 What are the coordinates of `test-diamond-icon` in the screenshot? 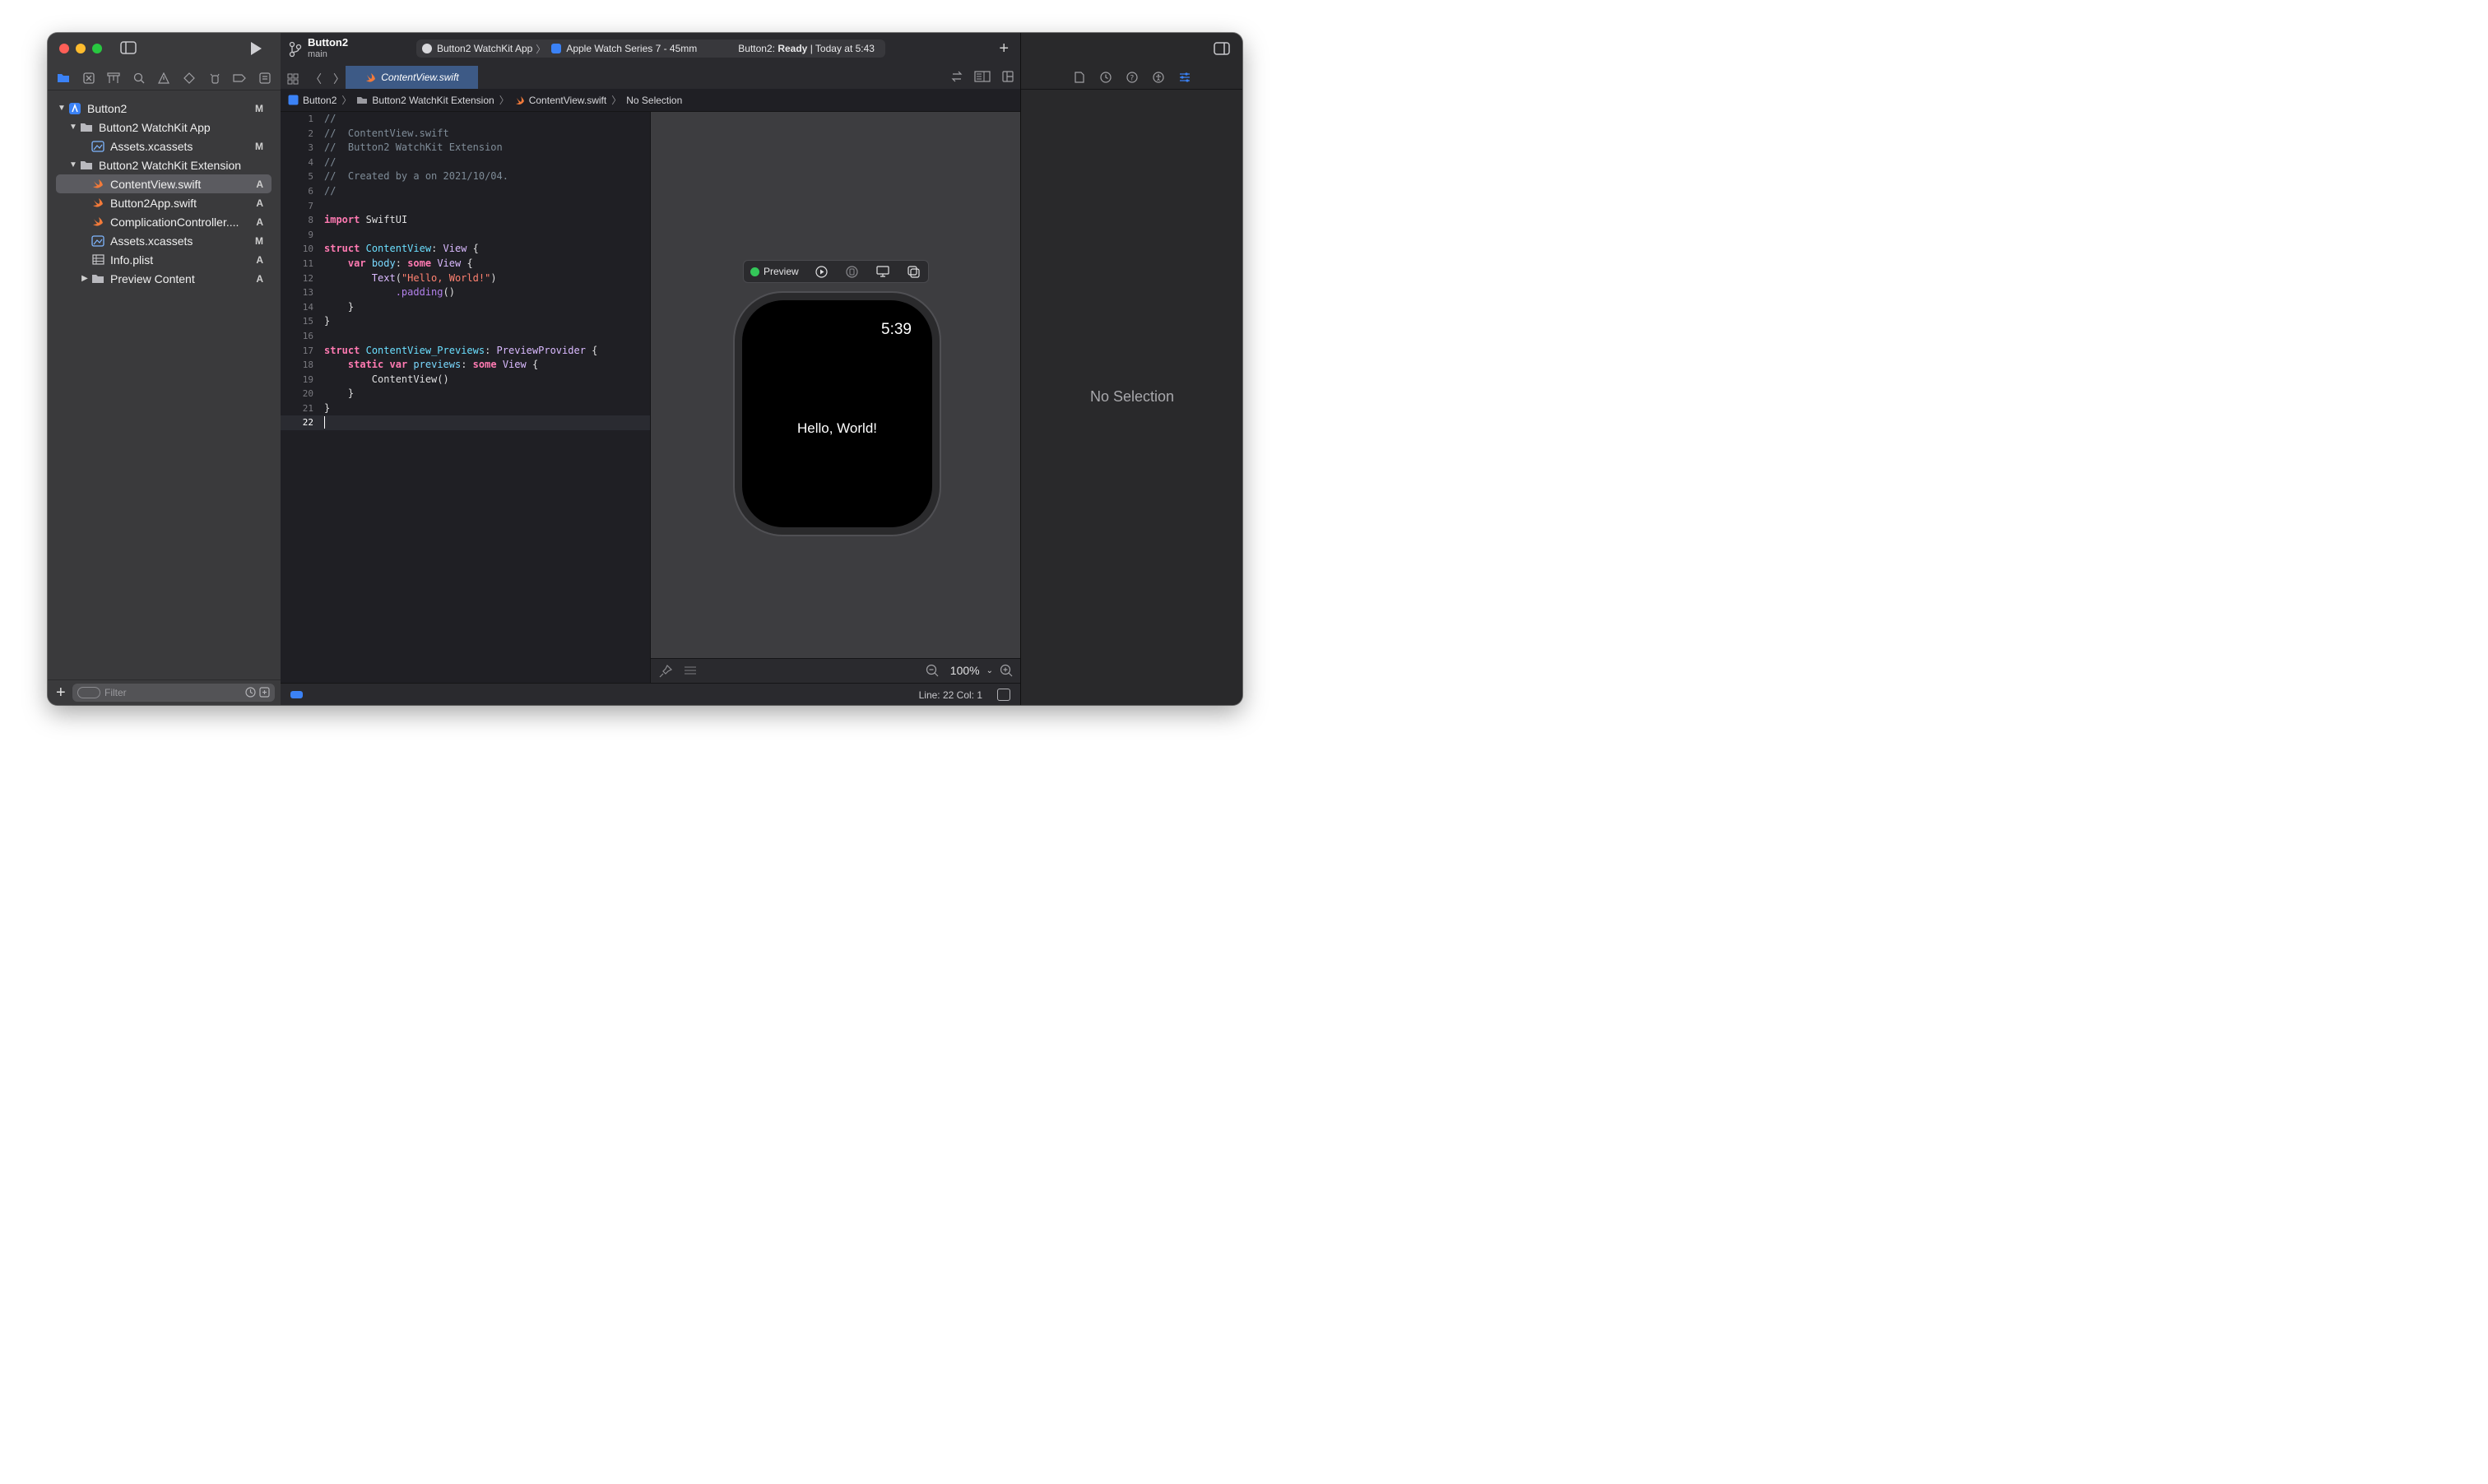 It's located at (190, 78).